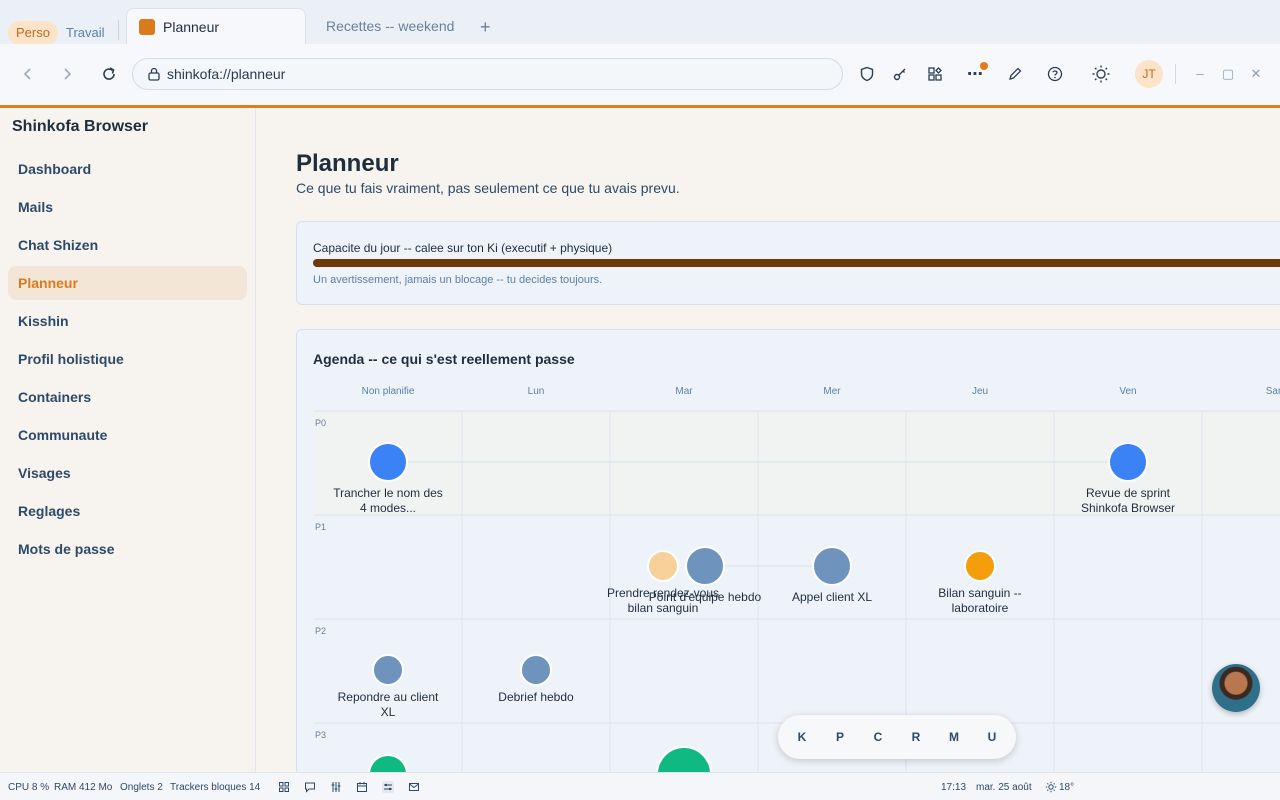 The width and height of the screenshot is (1280, 800). What do you see at coordinates (127, 511) in the screenshot?
I see `sidebar-item-reglages: Reglages` at bounding box center [127, 511].